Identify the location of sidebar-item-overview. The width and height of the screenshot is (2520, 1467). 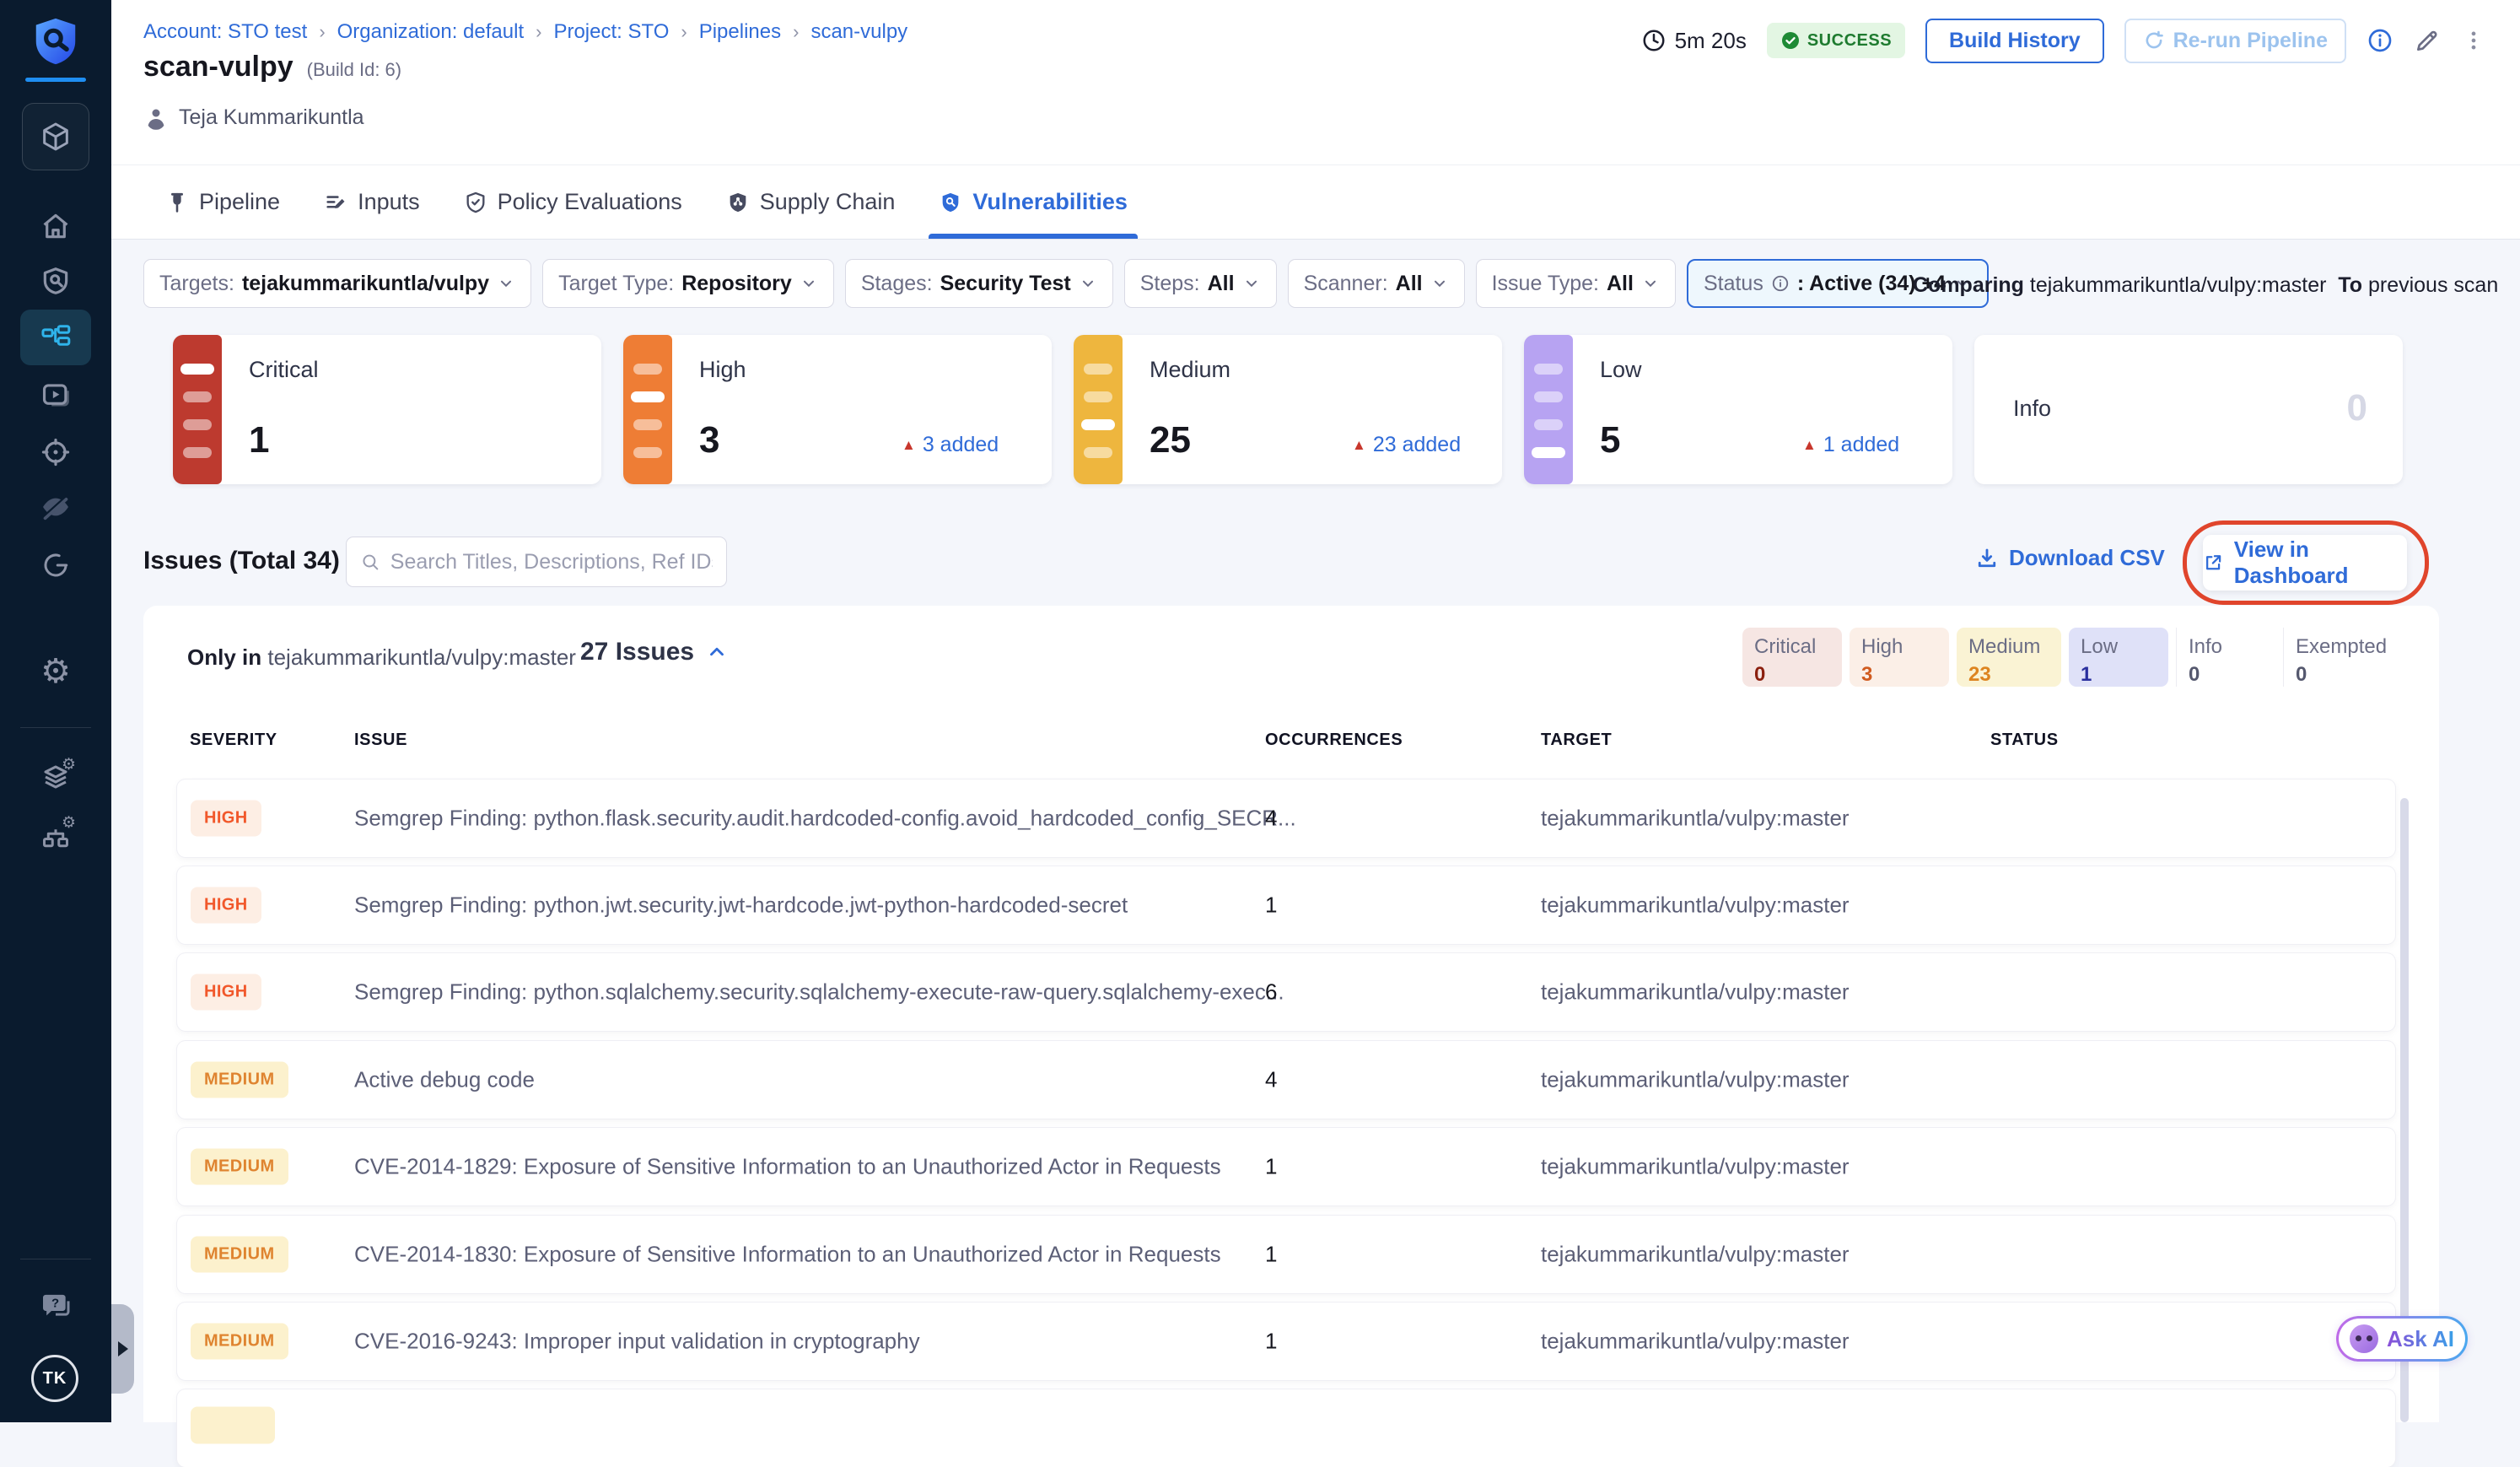
(56, 281).